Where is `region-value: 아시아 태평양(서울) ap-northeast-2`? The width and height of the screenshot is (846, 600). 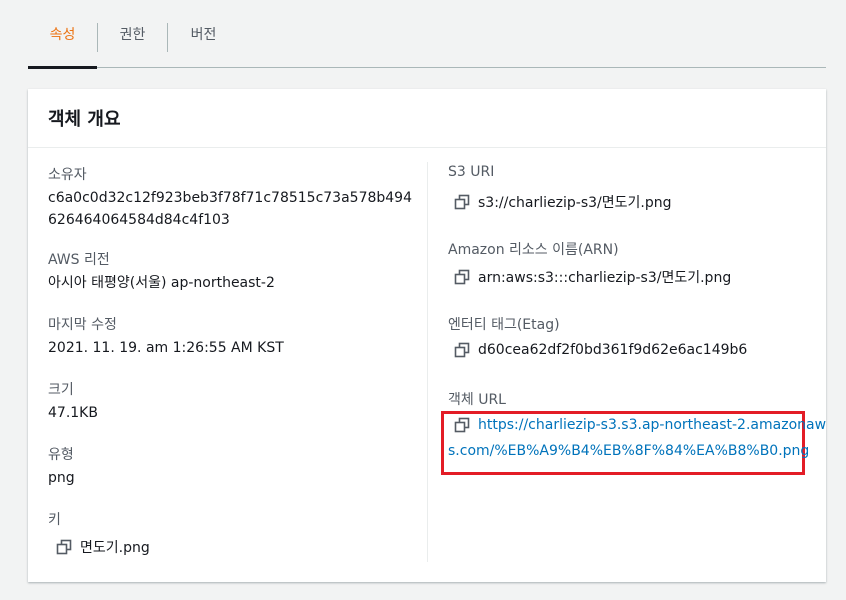
region-value: 아시아 태평양(서울) ap-northeast-2 is located at coordinates (161, 283).